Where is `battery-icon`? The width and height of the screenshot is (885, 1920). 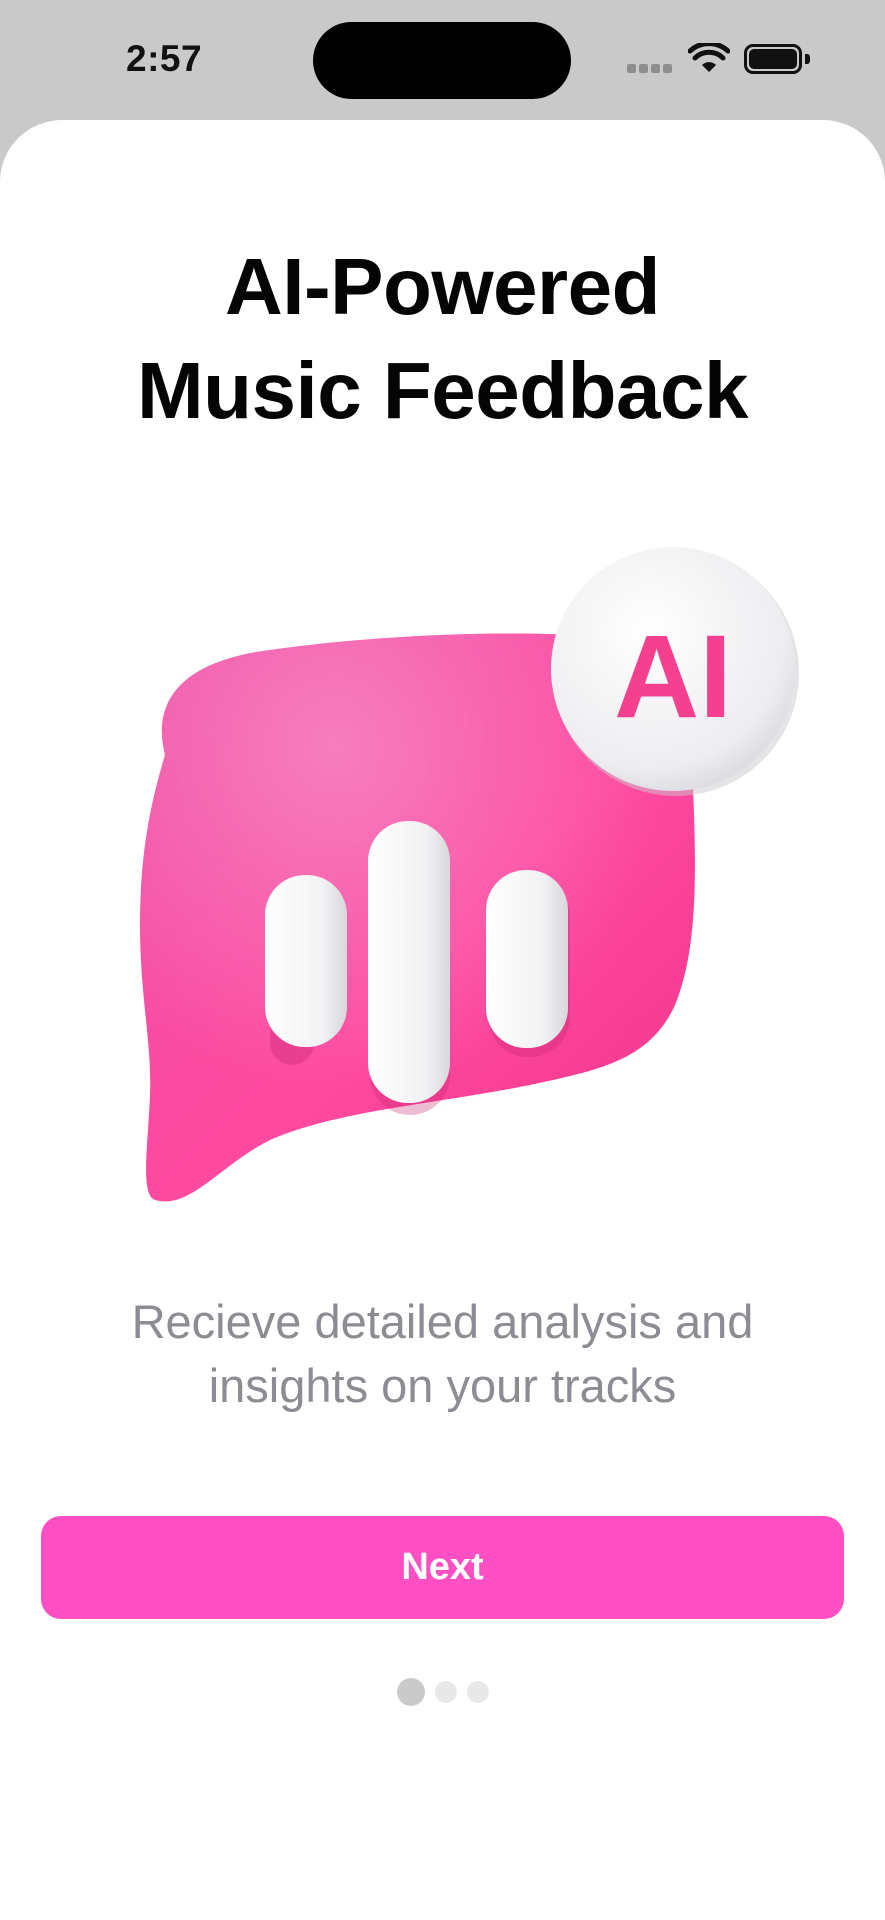 battery-icon is located at coordinates (777, 59).